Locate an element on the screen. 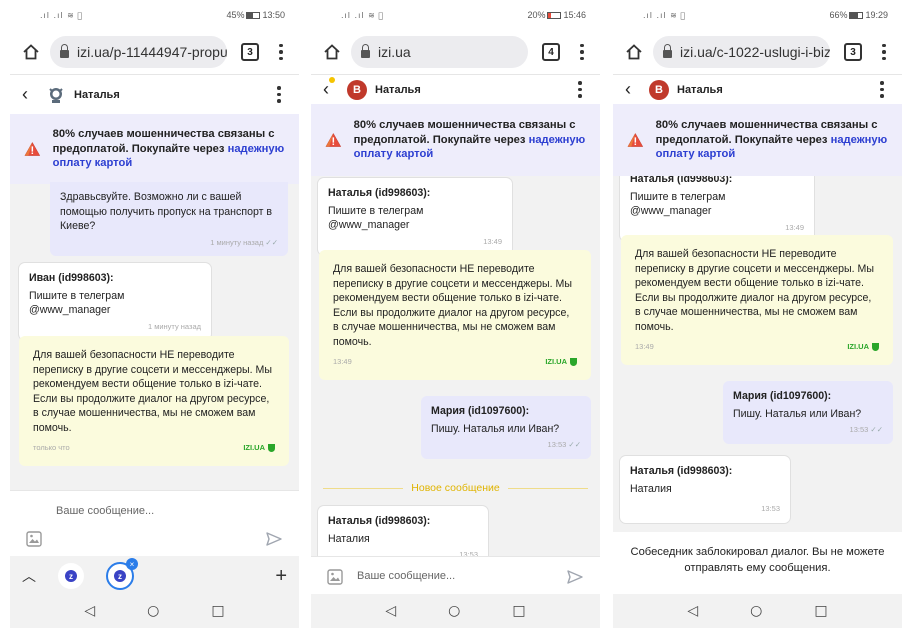 This screenshot has width=910, height=628. tab-icon-2-active: z × is located at coordinates (122, 574).